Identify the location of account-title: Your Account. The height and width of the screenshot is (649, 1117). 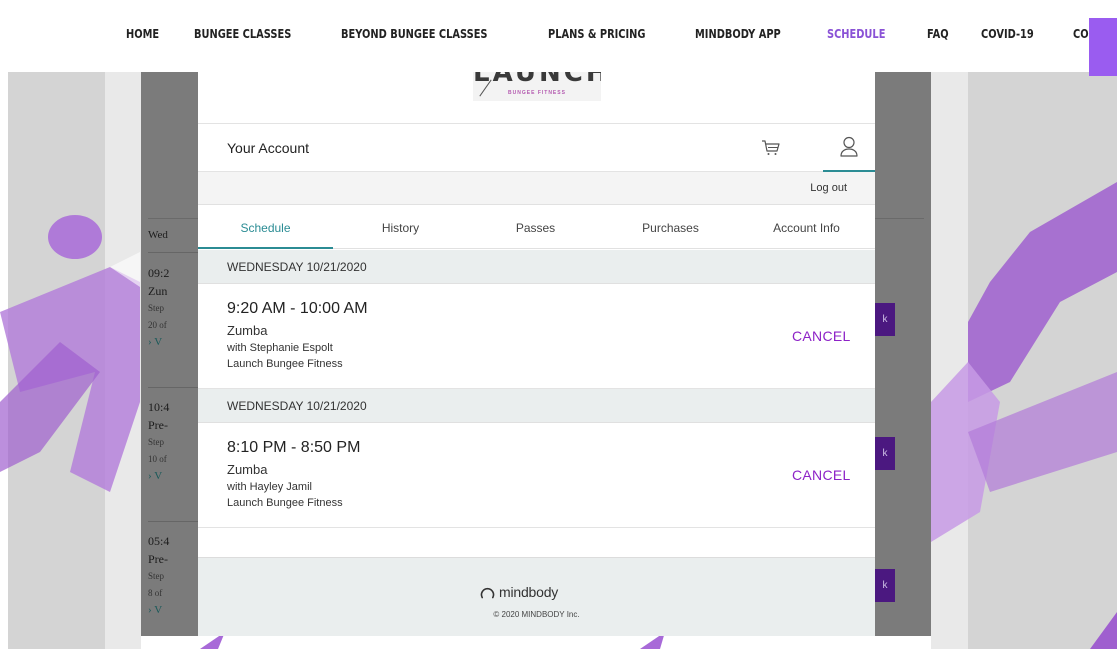
(268, 148).